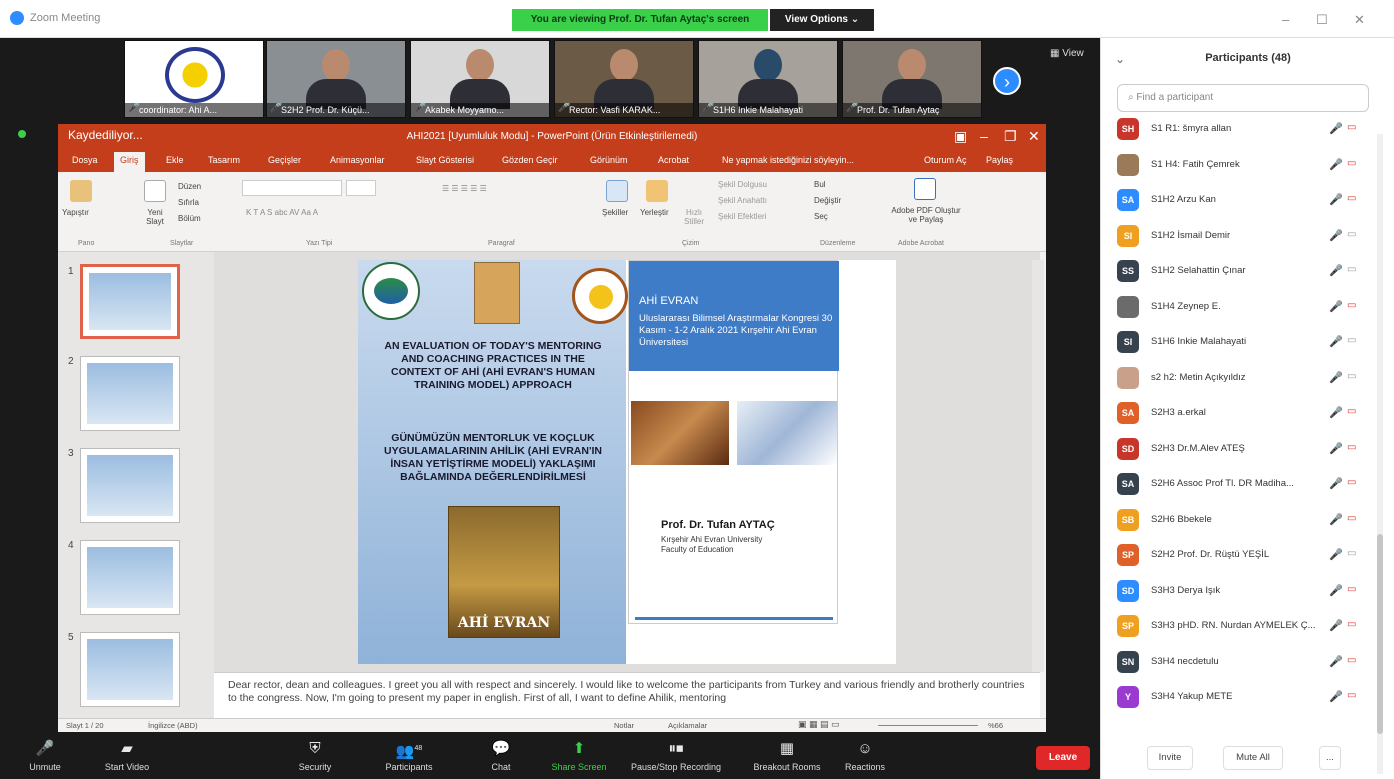  I want to click on security-button: ⛨ Security, so click(315, 753).